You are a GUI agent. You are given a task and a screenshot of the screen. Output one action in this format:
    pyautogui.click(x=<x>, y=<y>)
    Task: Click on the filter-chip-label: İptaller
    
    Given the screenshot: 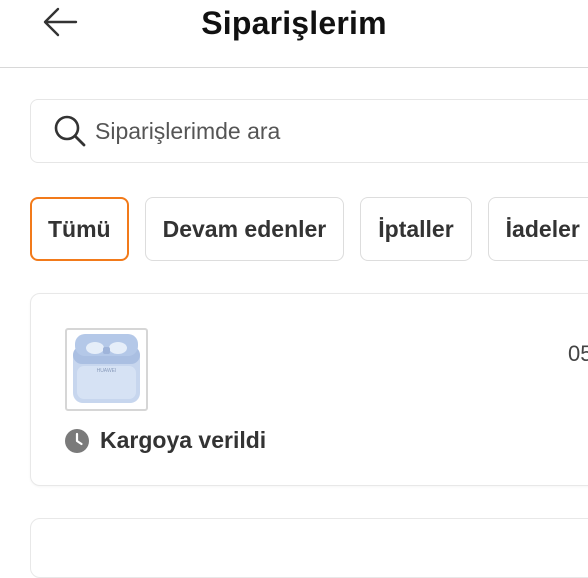 What is the action you would take?
    pyautogui.click(x=416, y=228)
    